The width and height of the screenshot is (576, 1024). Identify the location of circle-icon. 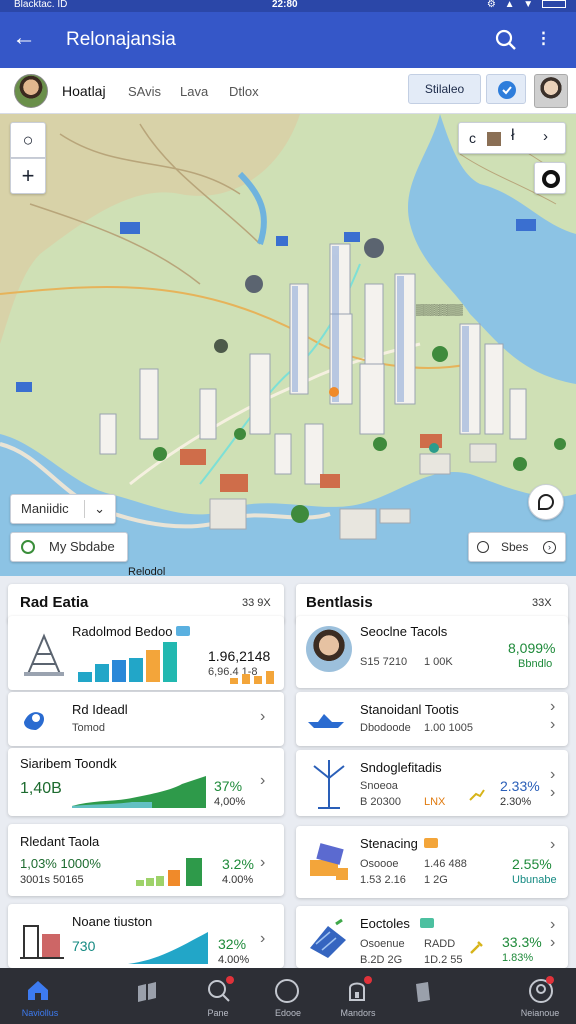
(287, 991).